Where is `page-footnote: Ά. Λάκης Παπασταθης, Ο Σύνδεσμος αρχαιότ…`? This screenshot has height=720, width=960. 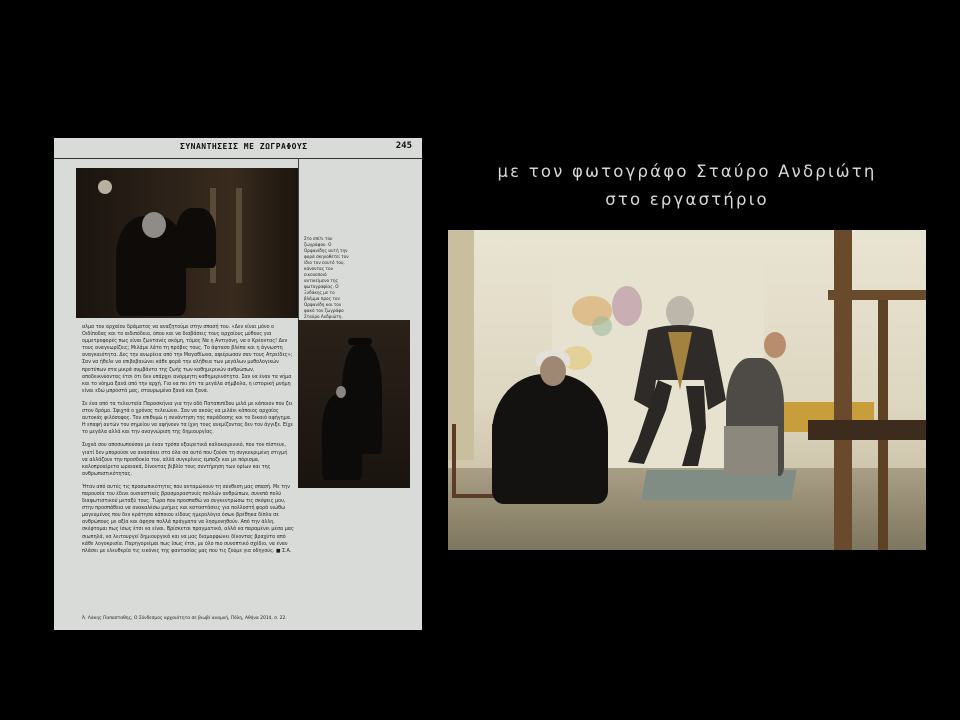 page-footnote: Ά. Λάκης Παπασταθης, Ο Σύνδεσμος αρχαιότ… is located at coordinates (184, 618).